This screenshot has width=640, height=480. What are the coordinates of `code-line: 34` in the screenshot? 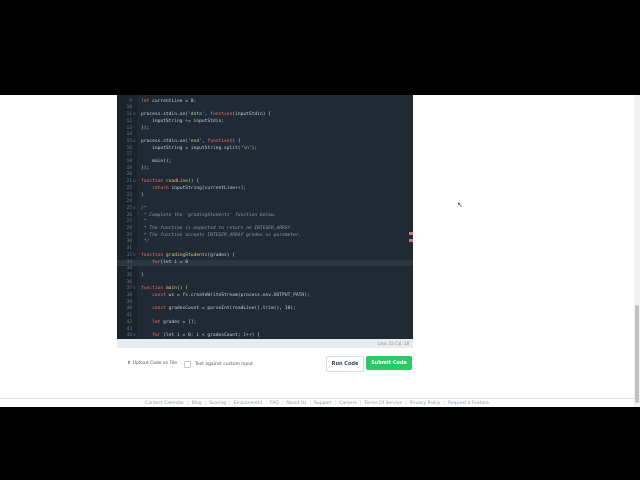 It's located at (265, 269).